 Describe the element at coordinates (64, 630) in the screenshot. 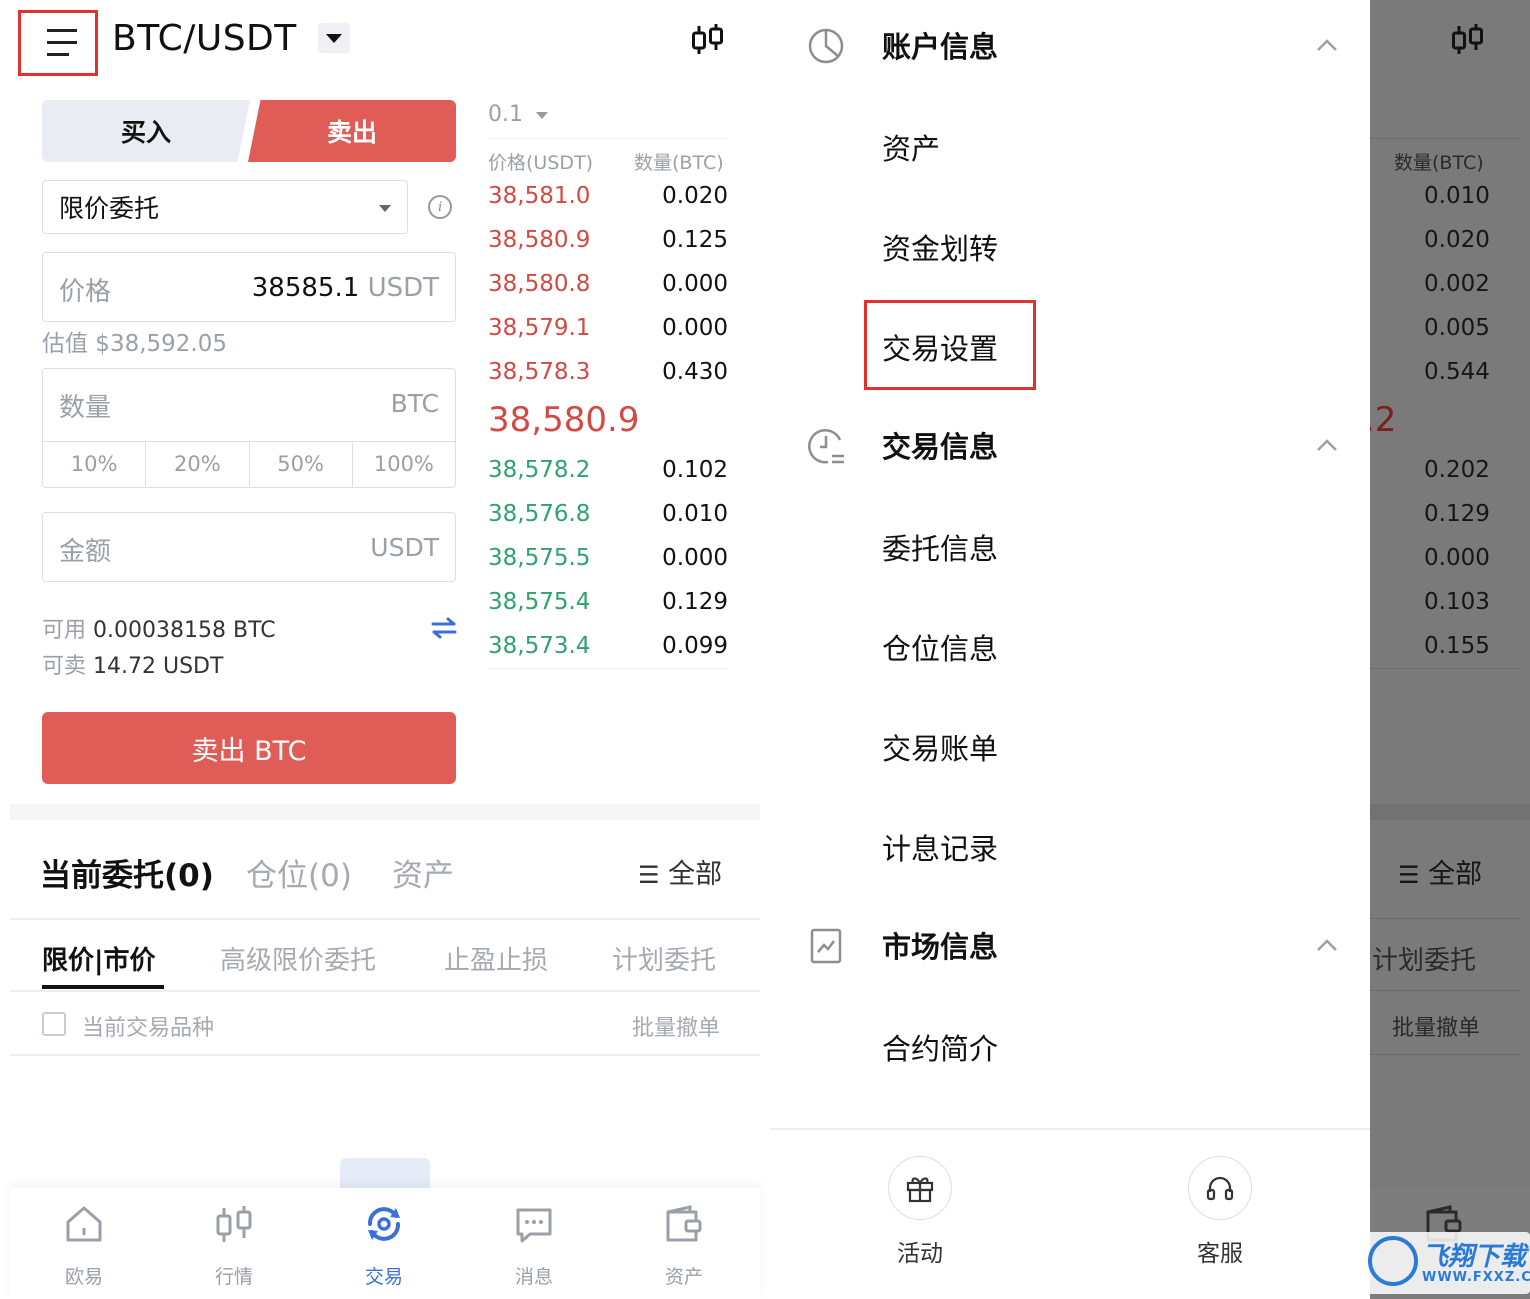

I see `available-label: 可用` at that location.